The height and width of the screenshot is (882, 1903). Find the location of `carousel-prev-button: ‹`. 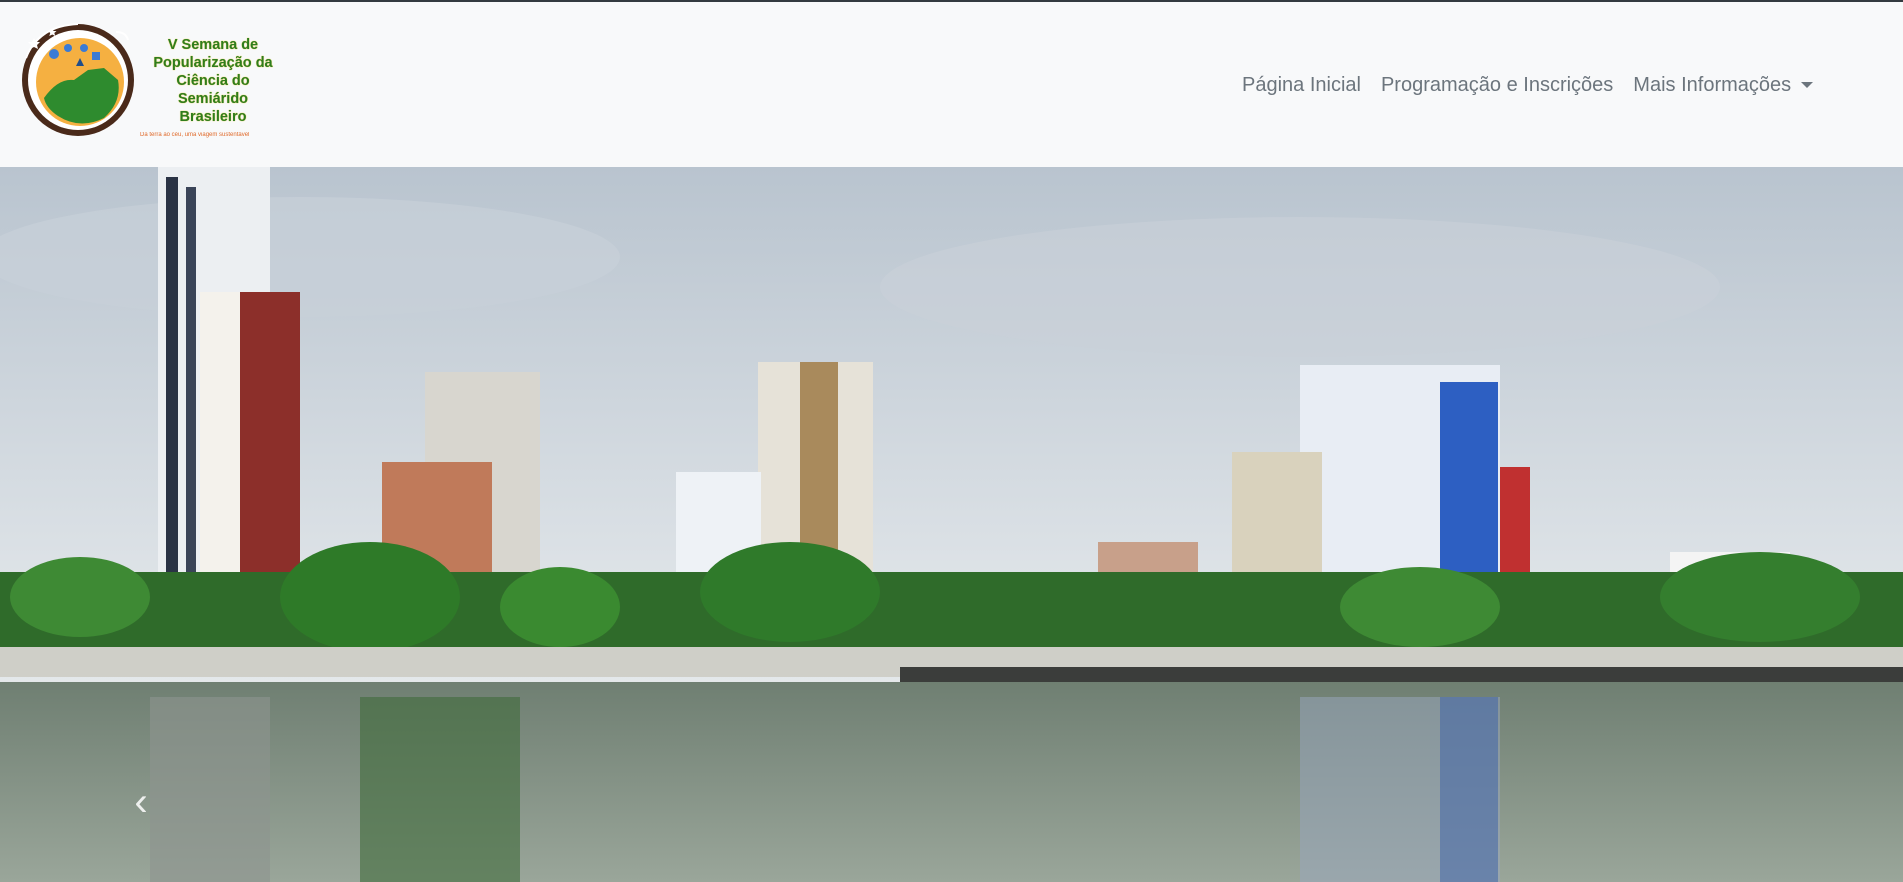

carousel-prev-button: ‹ is located at coordinates (141, 802).